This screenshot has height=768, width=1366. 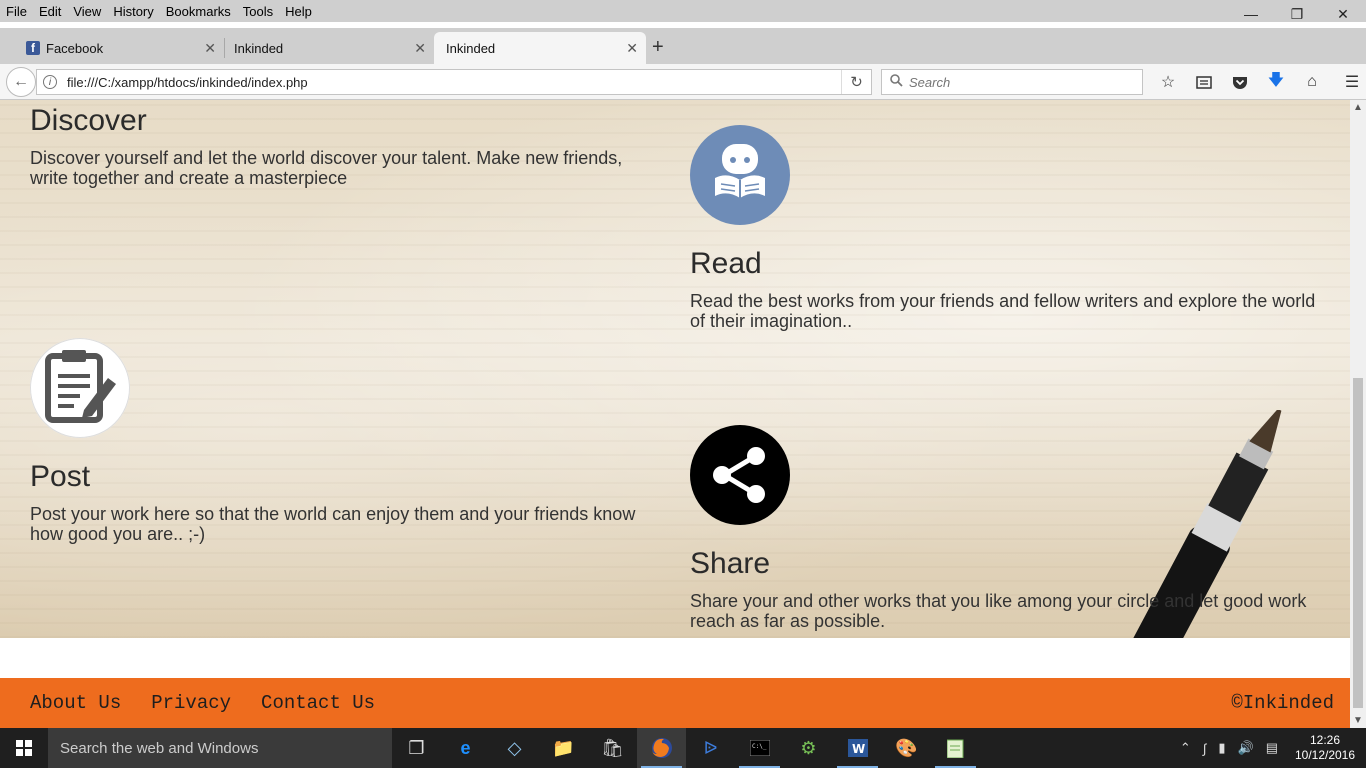 I want to click on system-tray: ⌃ ∫ ▮ 🔊 ▤ 12:26 10/12/2016, so click(x=1273, y=748).